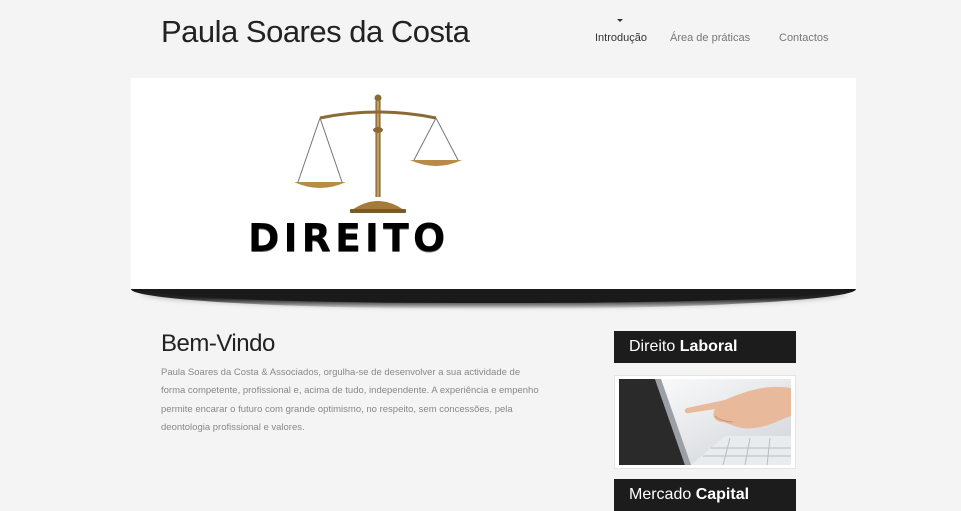 This screenshot has width=961, height=511. I want to click on sidebar-box-label-normal: Direito, so click(654, 346).